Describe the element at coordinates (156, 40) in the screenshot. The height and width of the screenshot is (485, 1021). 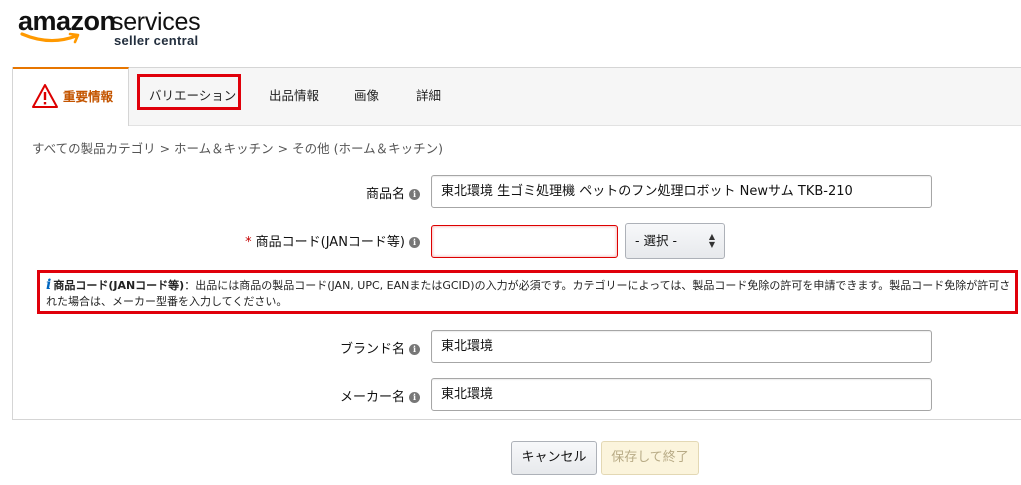
I see `logo-seller-central-text: seller central` at that location.